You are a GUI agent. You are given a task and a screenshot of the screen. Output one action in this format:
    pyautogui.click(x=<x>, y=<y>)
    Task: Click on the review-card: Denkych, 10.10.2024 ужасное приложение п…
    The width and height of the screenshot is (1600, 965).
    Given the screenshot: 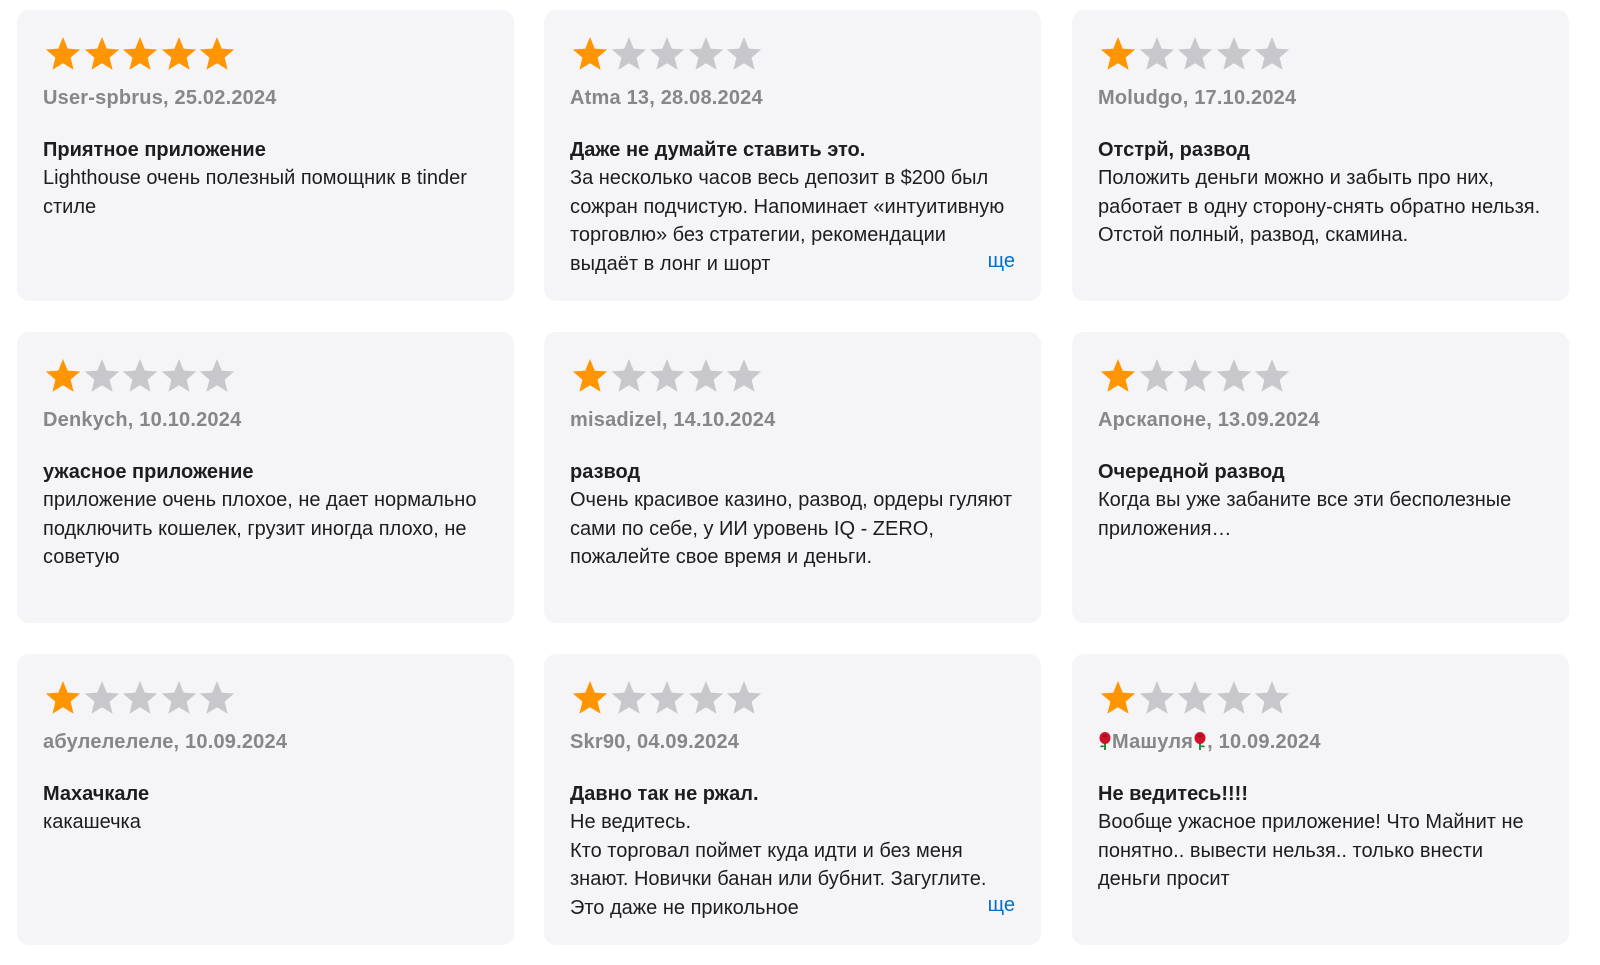 What is the action you would take?
    pyautogui.click(x=265, y=477)
    